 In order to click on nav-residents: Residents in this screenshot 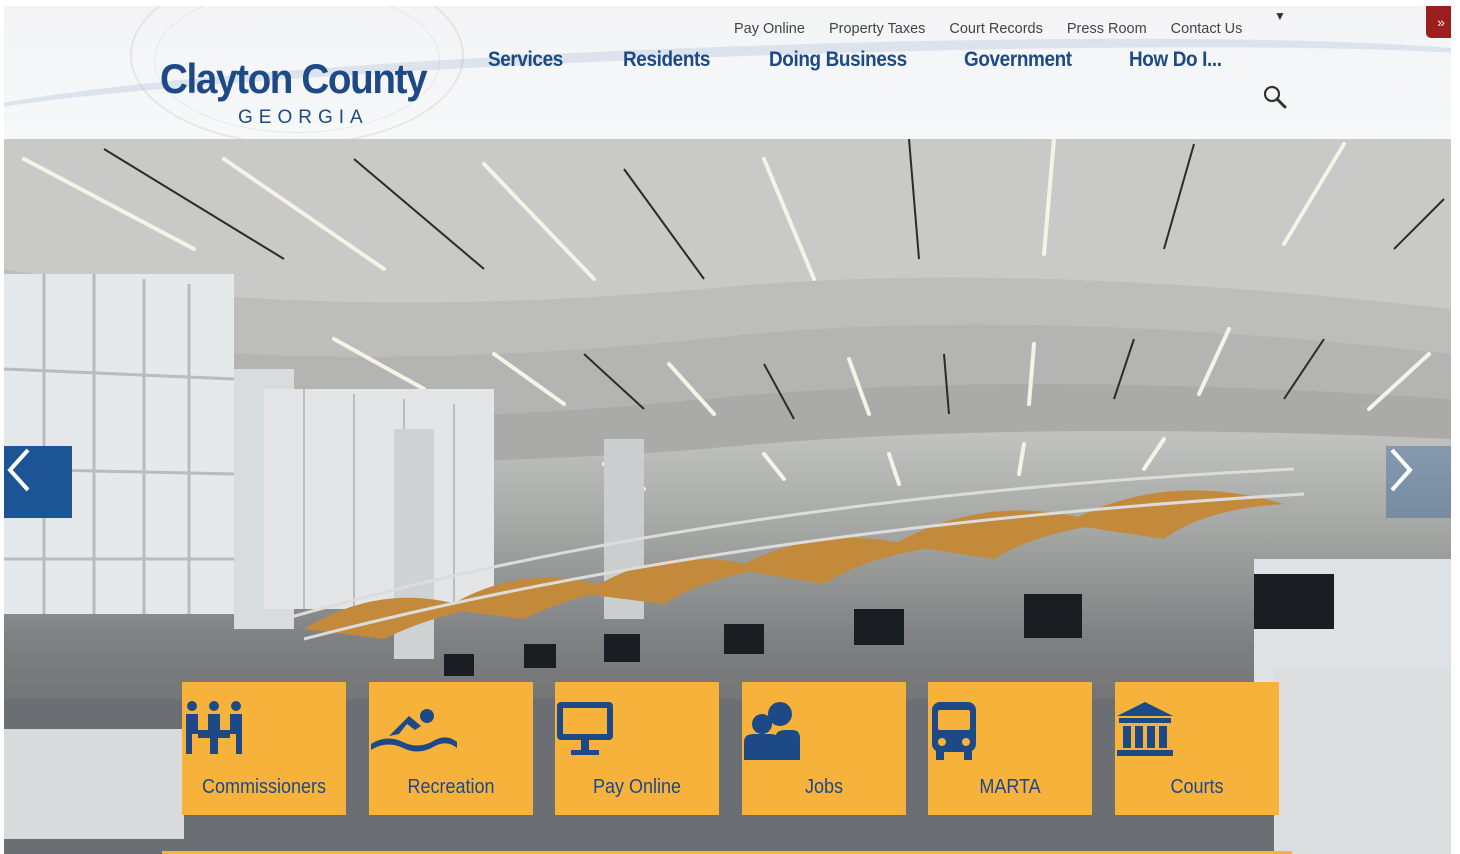, I will do `click(666, 60)`.